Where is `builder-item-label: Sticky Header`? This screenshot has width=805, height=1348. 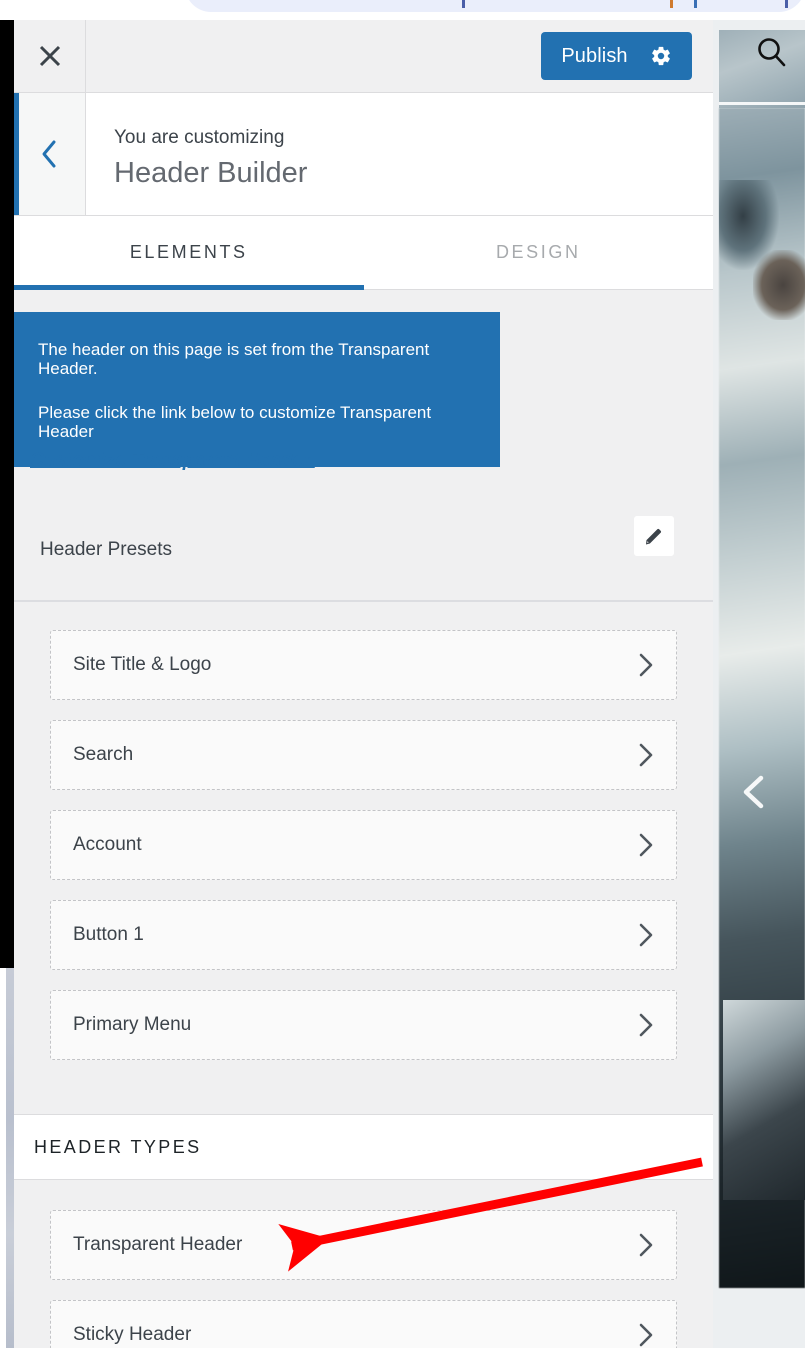 builder-item-label: Sticky Header is located at coordinates (132, 1334).